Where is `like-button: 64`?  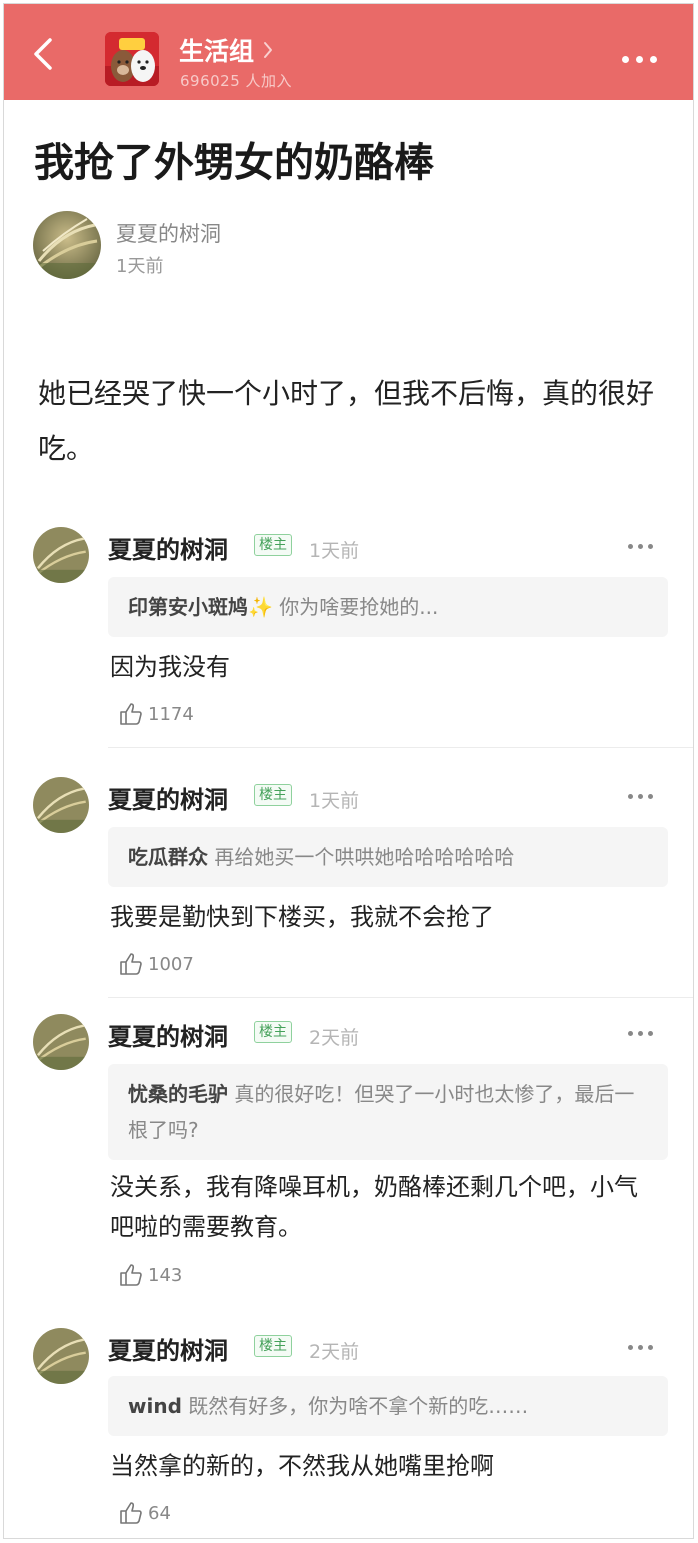
like-button: 64 is located at coordinates (144, 1513).